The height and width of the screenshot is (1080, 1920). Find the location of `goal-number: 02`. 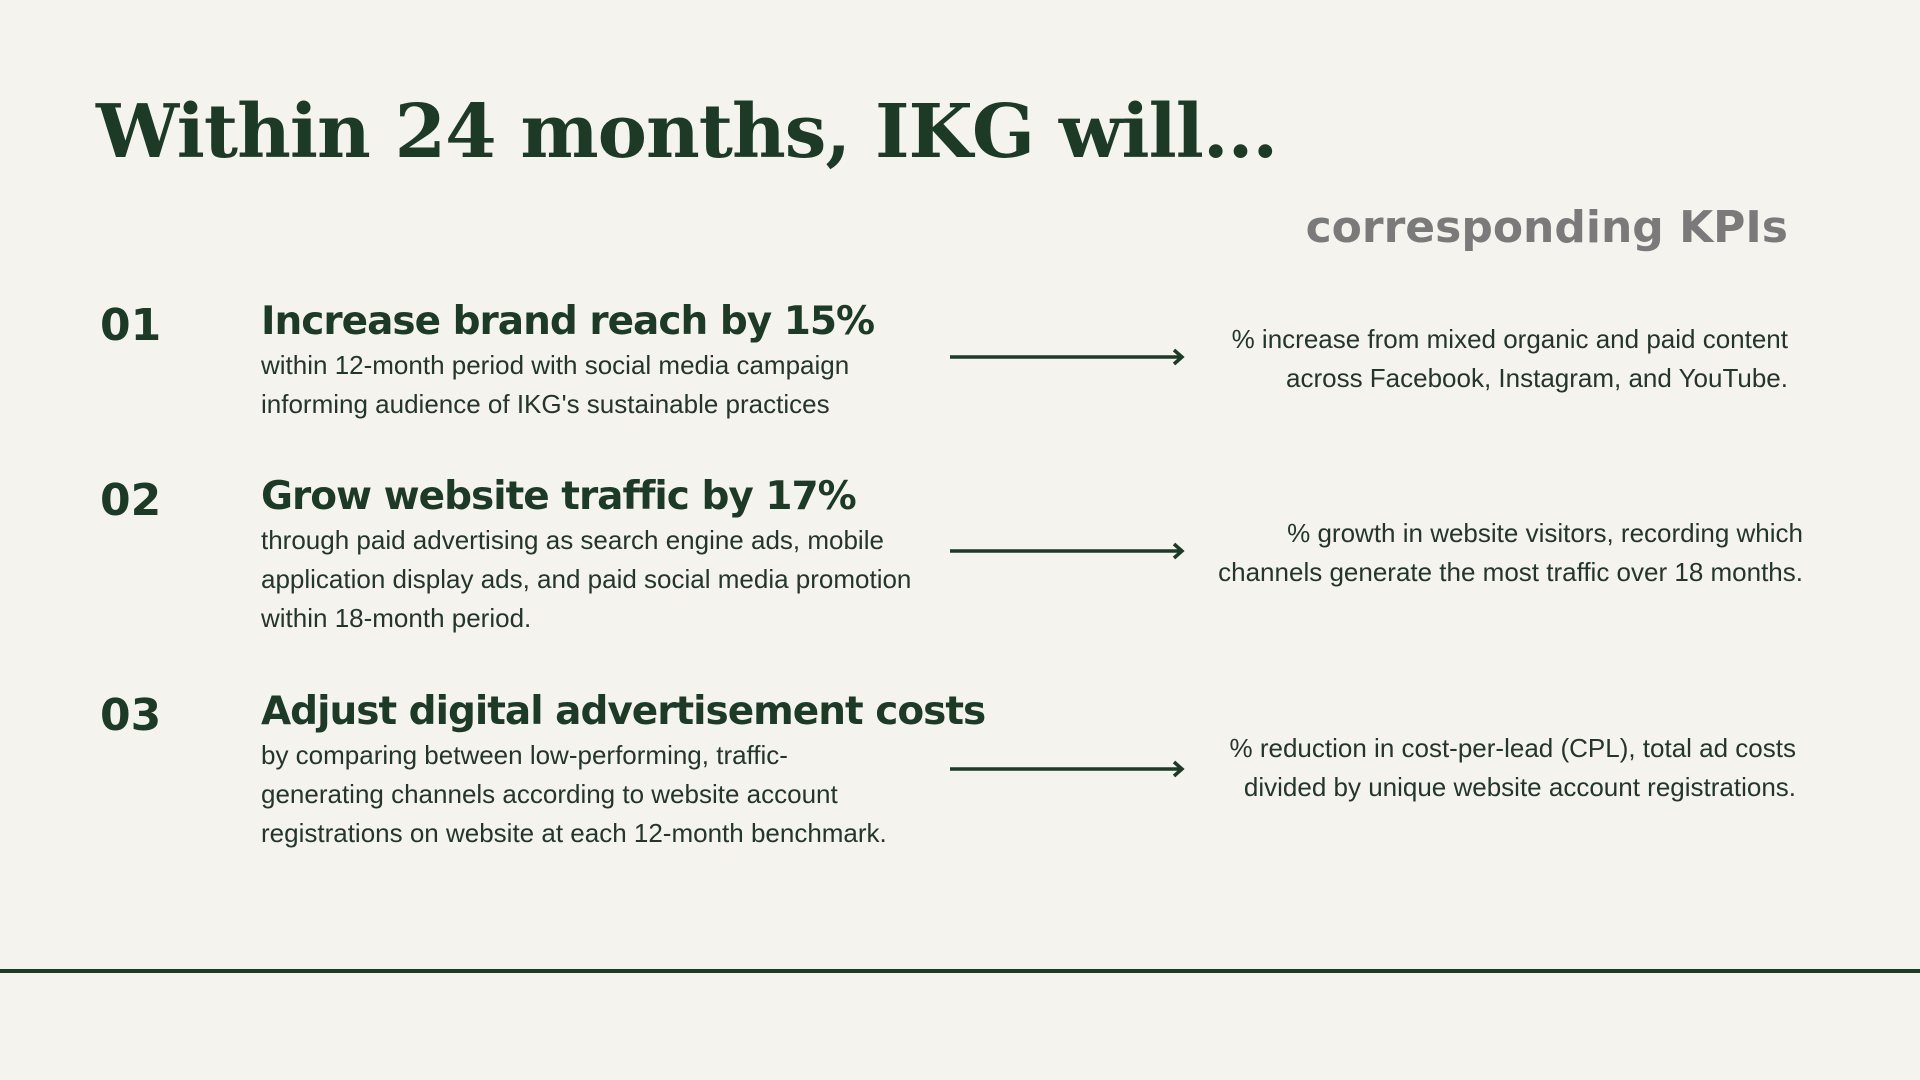

goal-number: 02 is located at coordinates (131, 500).